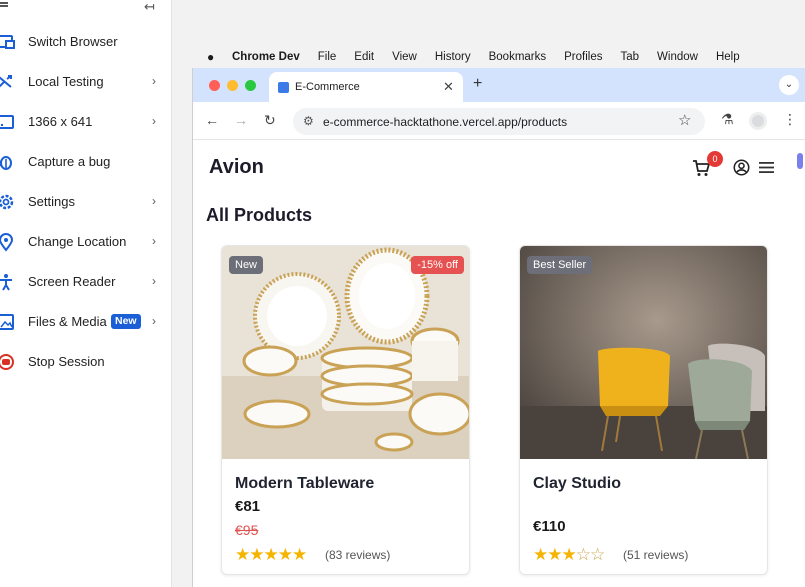  I want to click on best-seller-tag: Best Seller, so click(560, 265).